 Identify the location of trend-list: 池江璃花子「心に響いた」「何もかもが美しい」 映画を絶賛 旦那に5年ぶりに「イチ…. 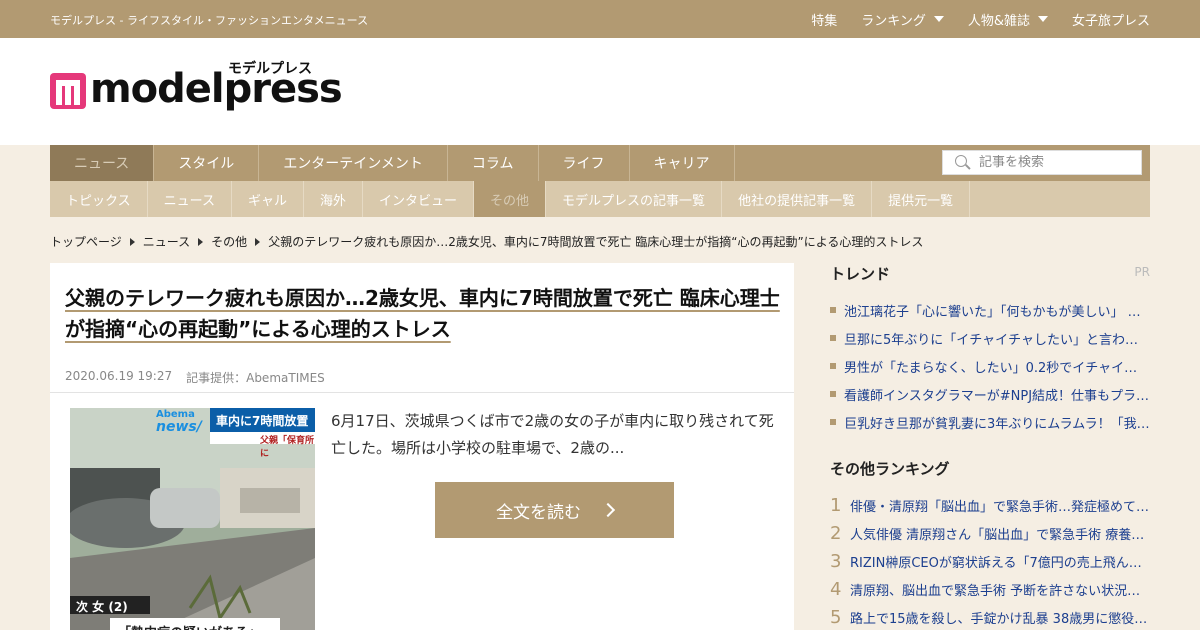
(990, 366).